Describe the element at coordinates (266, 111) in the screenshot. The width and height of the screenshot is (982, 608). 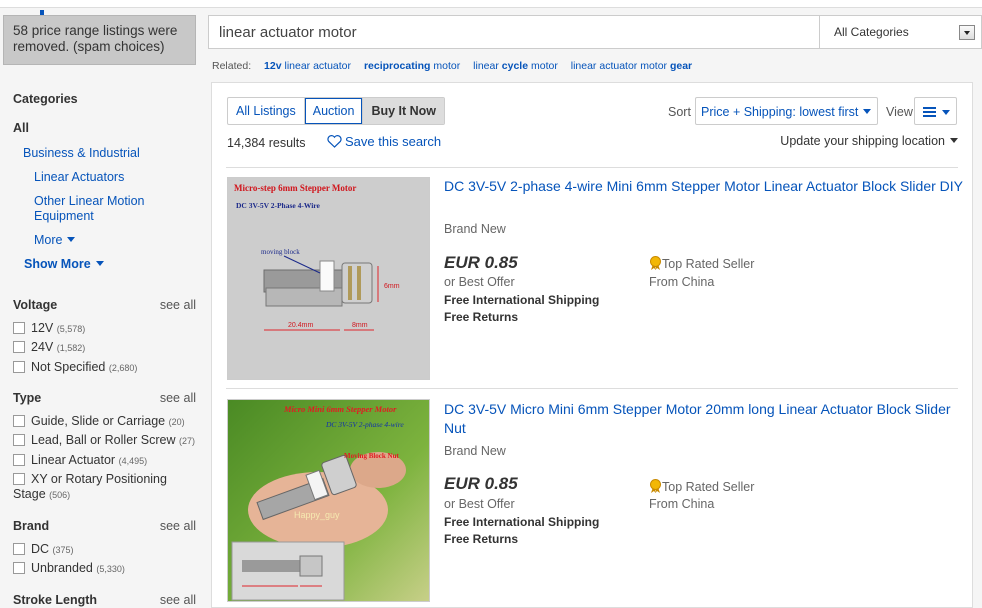
I see `tab-all-listings: All Listings` at that location.